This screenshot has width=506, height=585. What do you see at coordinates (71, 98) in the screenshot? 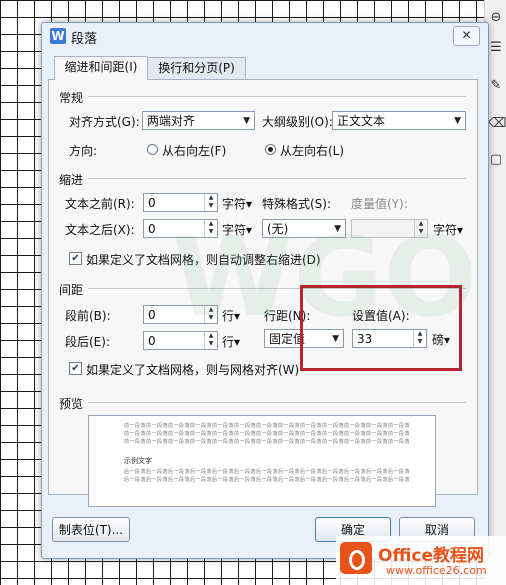
I see `general-group-title: 常规` at bounding box center [71, 98].